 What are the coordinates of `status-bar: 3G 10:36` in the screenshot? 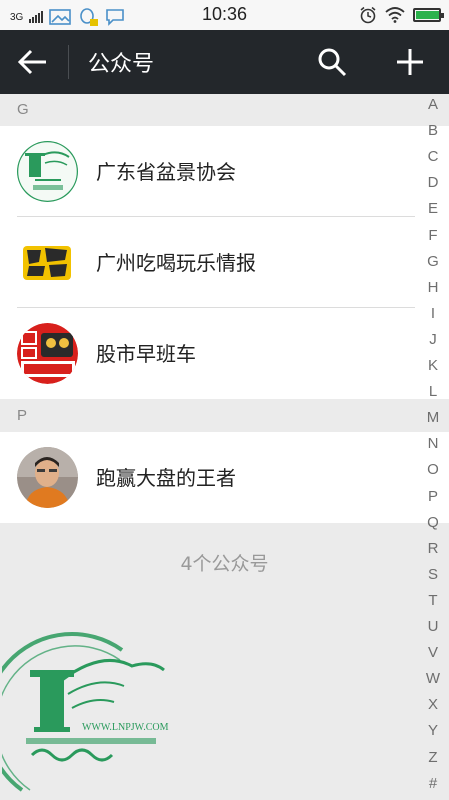 It's located at (224, 15).